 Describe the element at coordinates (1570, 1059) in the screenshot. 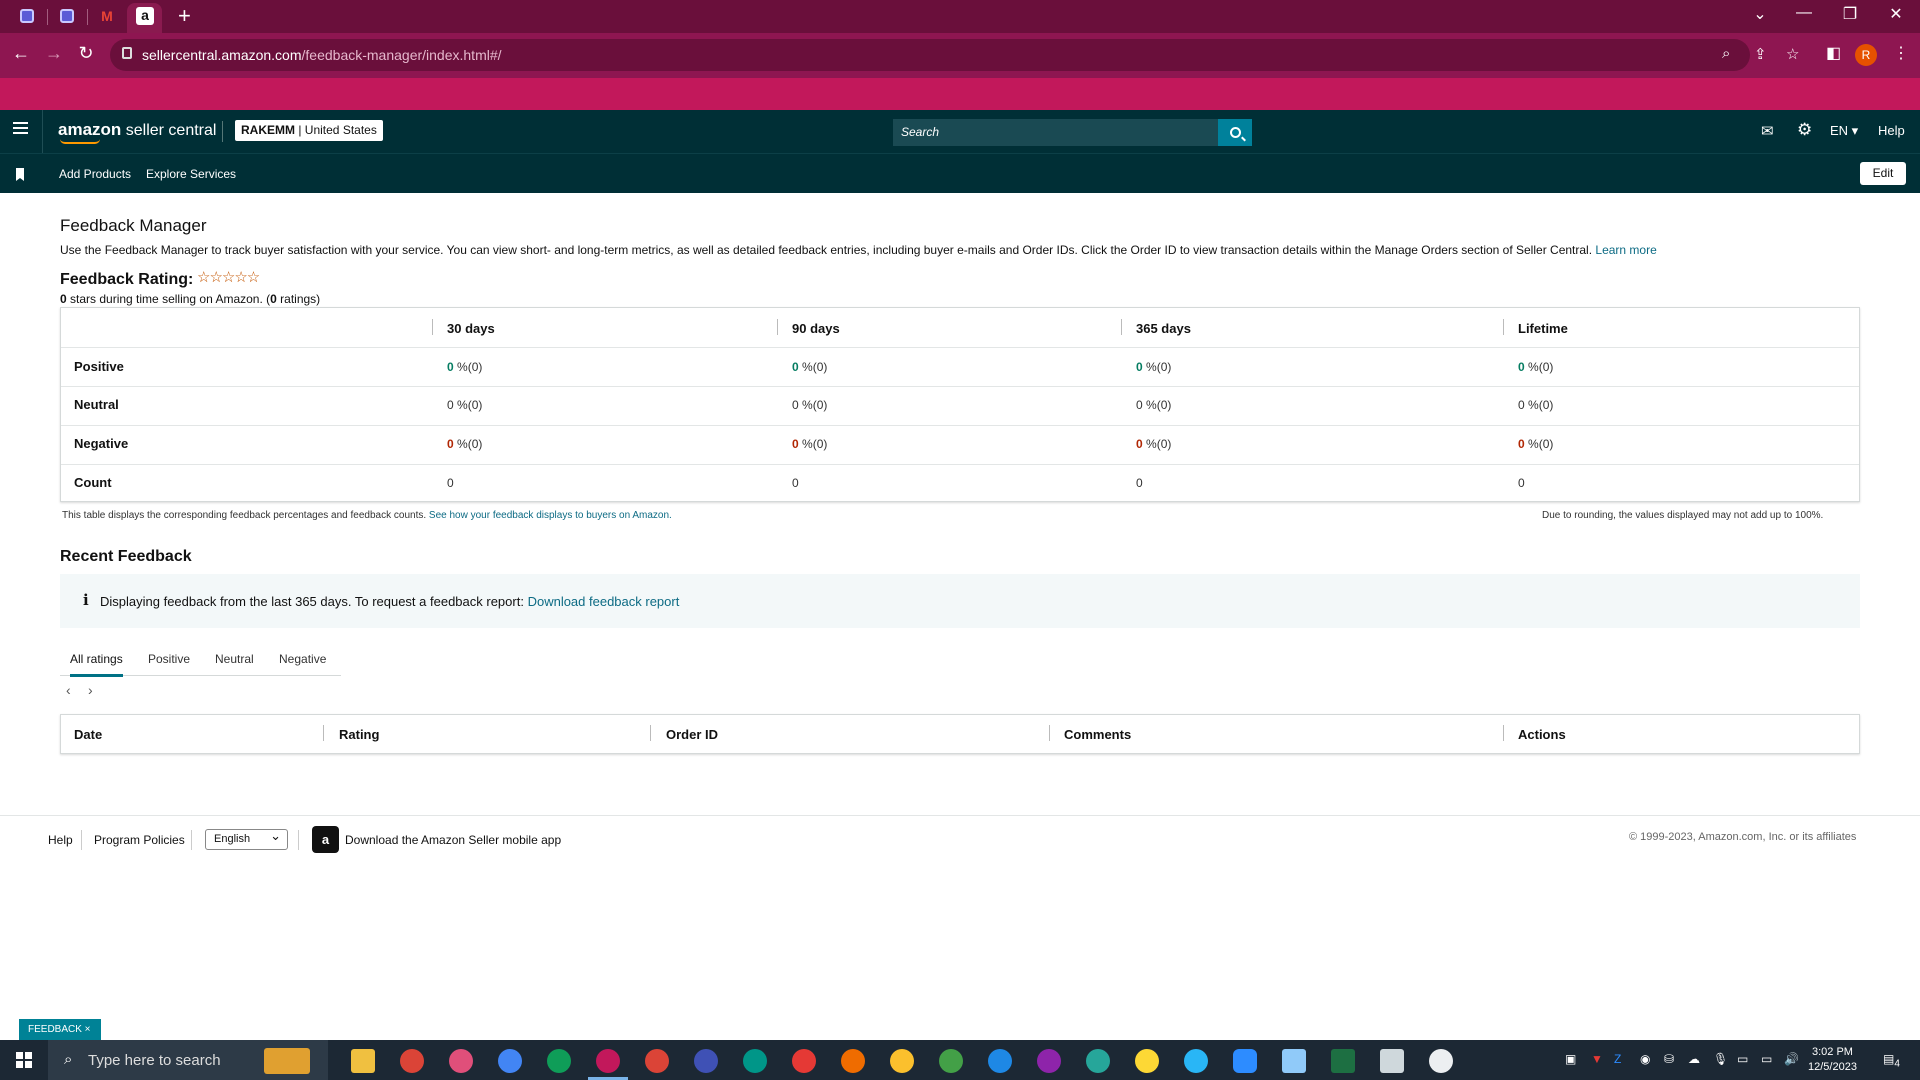

I see `tray-icon: ▣` at that location.